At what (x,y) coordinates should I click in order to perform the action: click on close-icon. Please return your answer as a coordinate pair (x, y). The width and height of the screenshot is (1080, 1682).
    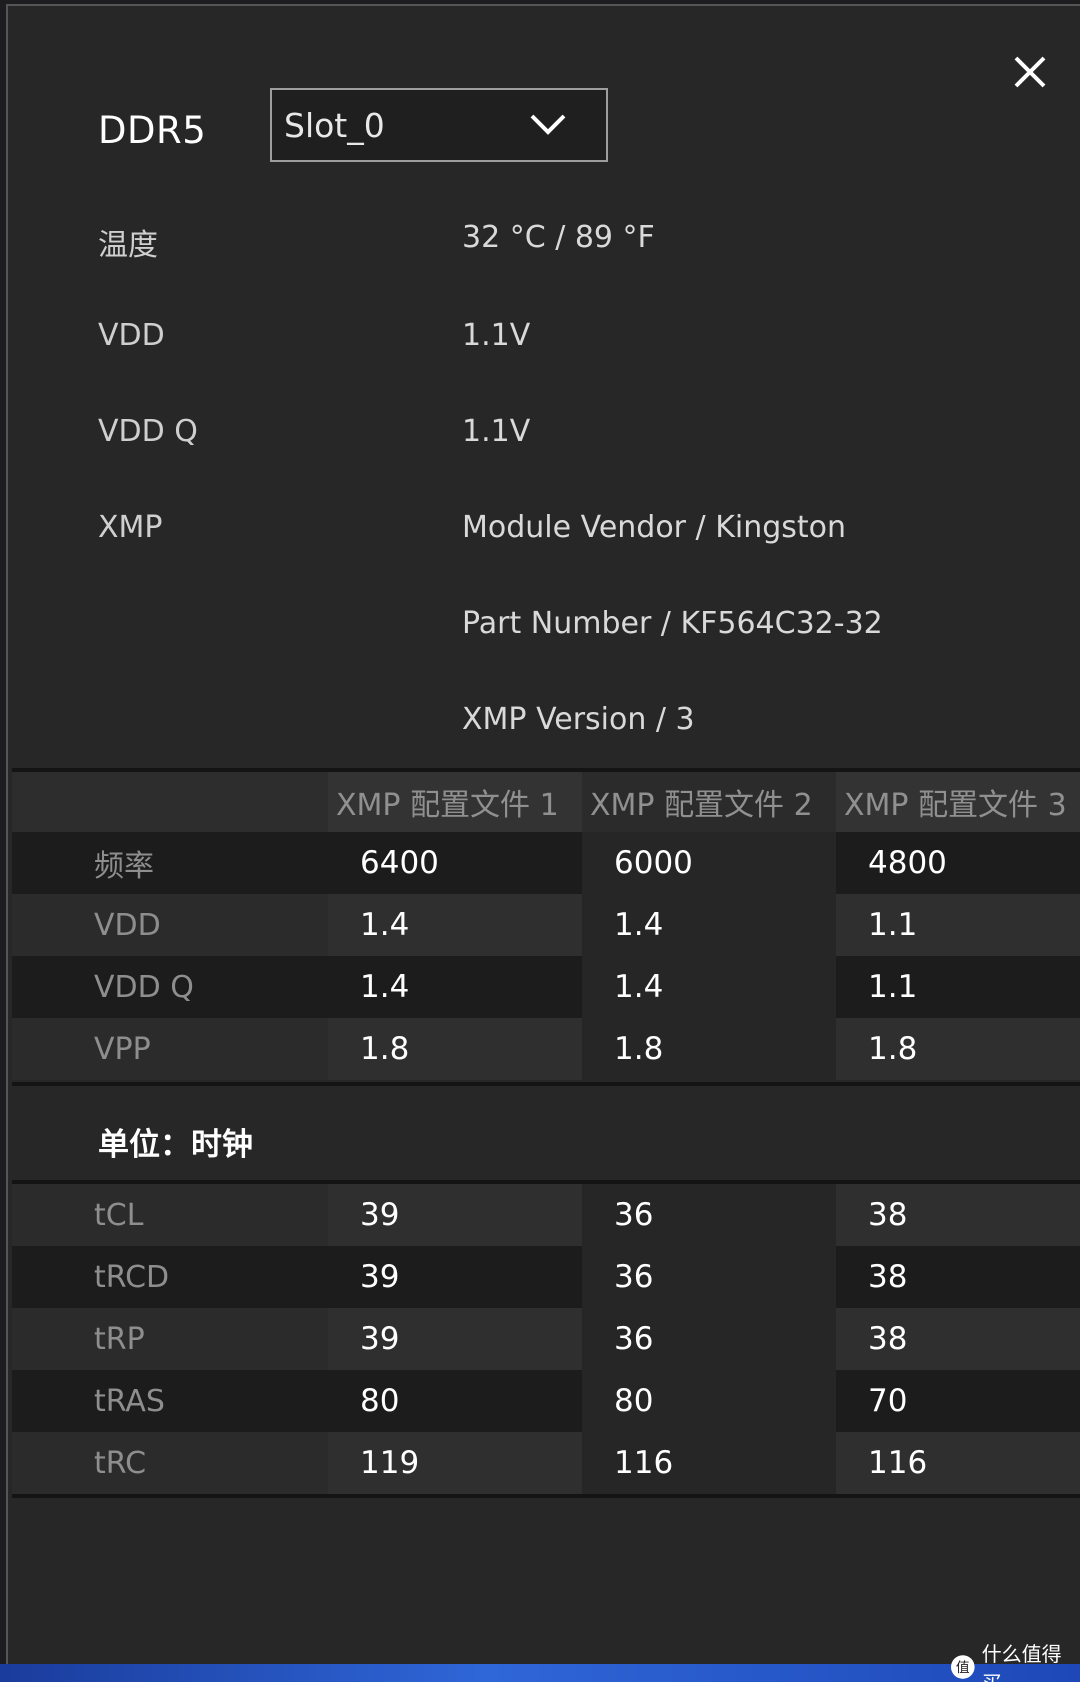
    Looking at the image, I should click on (1030, 72).